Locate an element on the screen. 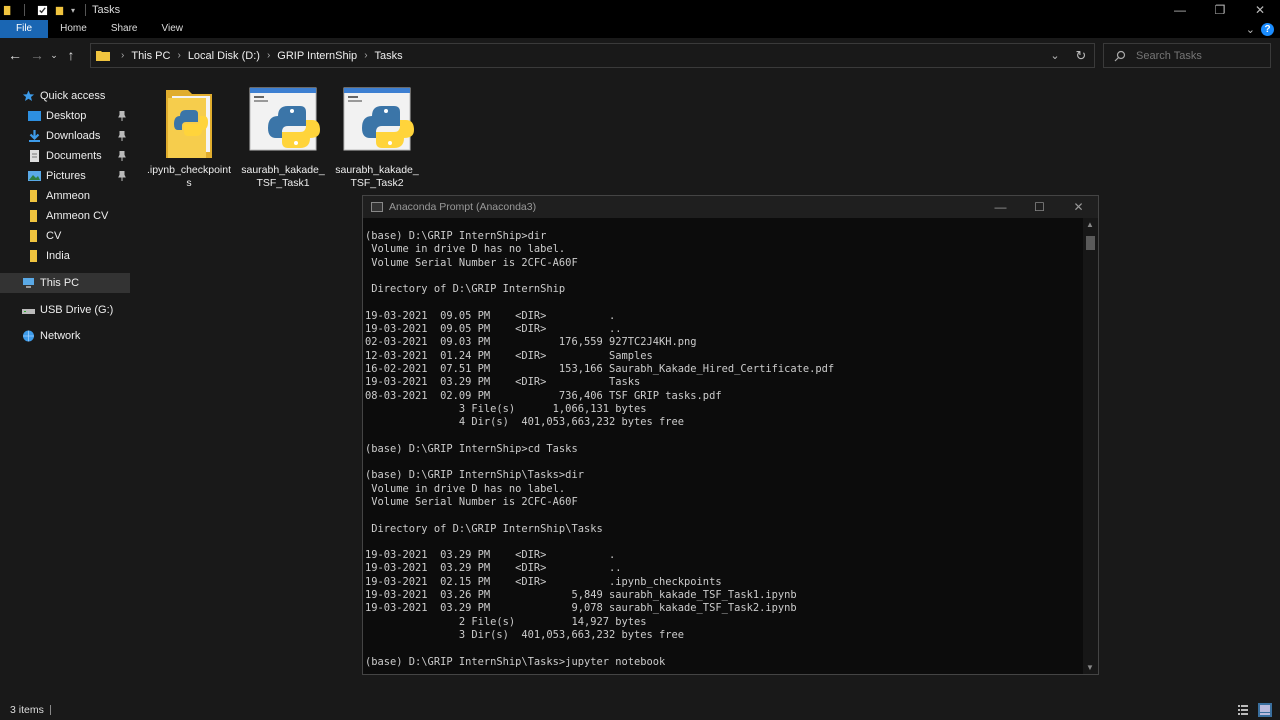  sidebar-item-india: India is located at coordinates (65, 256).